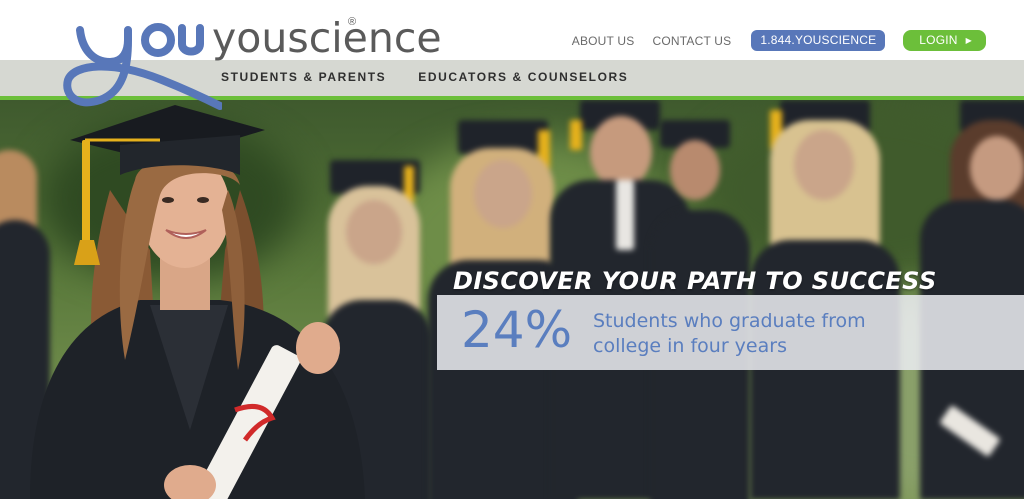 This screenshot has height=499, width=1024. Describe the element at coordinates (691, 41) in the screenshot. I see `contact-us-link: CONTACT US` at that location.